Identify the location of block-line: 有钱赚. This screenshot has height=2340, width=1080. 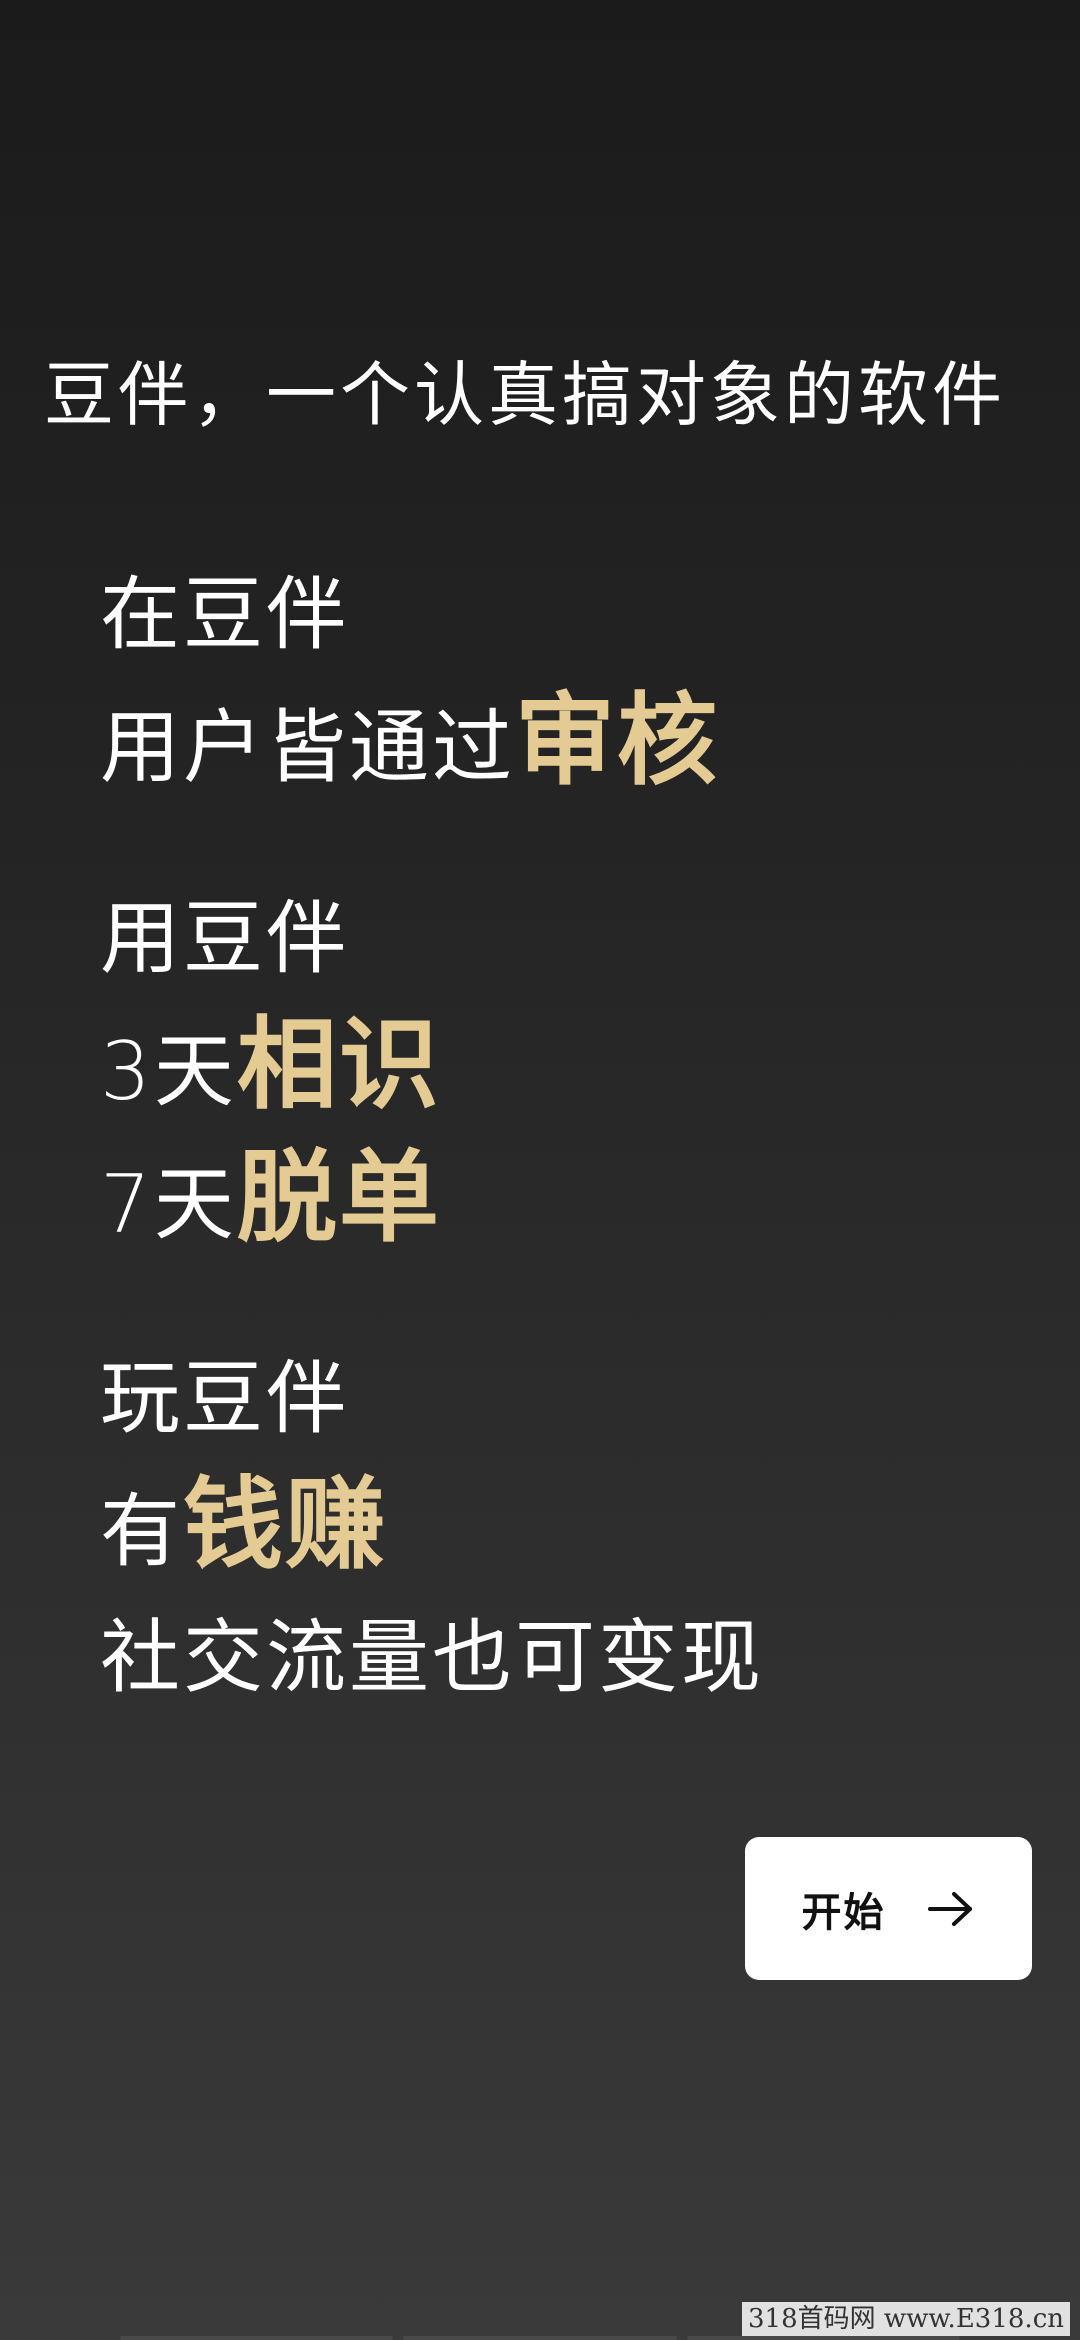
(550, 1528).